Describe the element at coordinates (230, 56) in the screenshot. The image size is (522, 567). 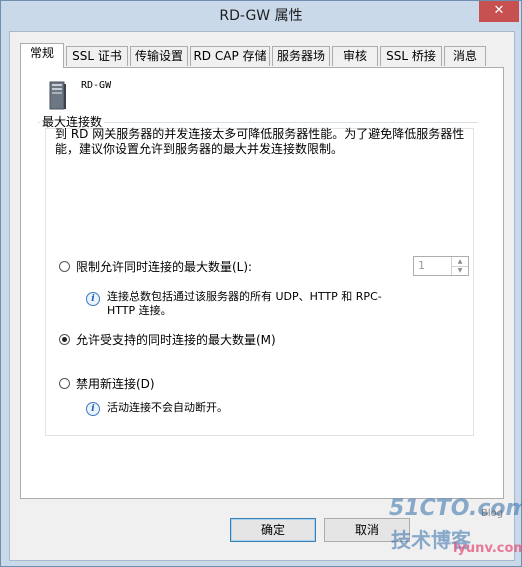
I see `tab-rd-cap-store: RD CAP 存储` at that location.